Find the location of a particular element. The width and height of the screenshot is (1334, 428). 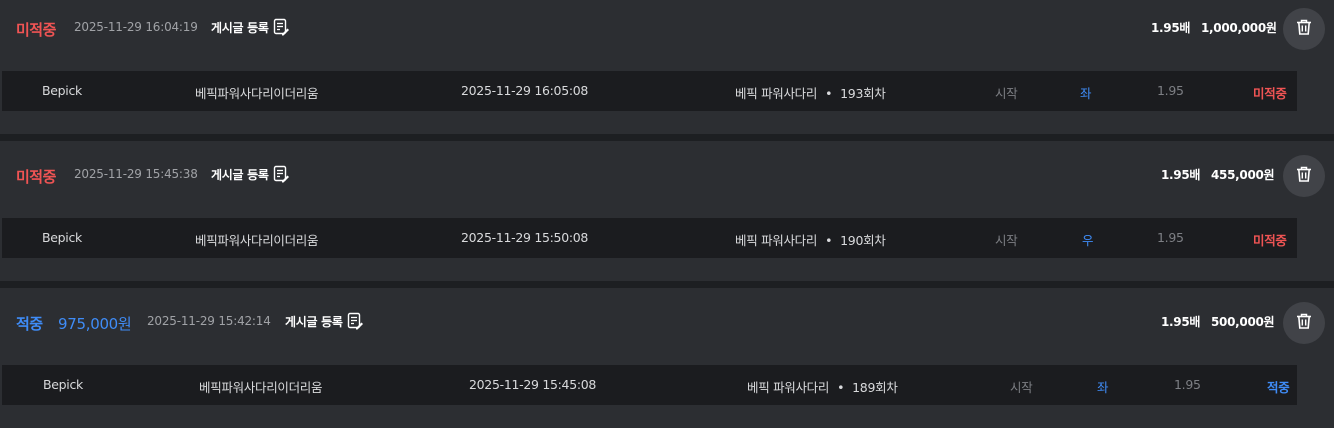

row-pick: 우 is located at coordinates (1088, 240).